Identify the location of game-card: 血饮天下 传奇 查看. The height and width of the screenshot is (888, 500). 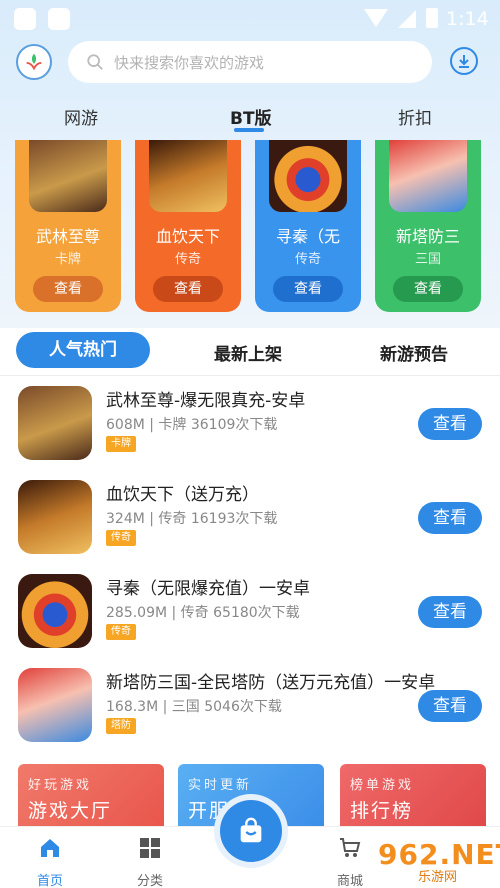
(188, 226).